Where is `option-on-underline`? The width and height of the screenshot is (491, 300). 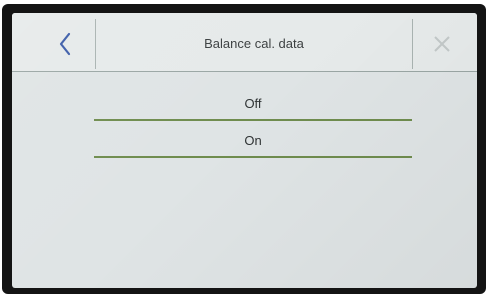 option-on-underline is located at coordinates (253, 157).